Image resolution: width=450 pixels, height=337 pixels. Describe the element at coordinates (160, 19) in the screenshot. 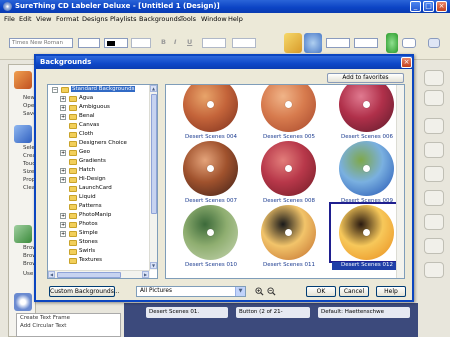

I see `menu-backgrounds: Backgrounds` at that location.